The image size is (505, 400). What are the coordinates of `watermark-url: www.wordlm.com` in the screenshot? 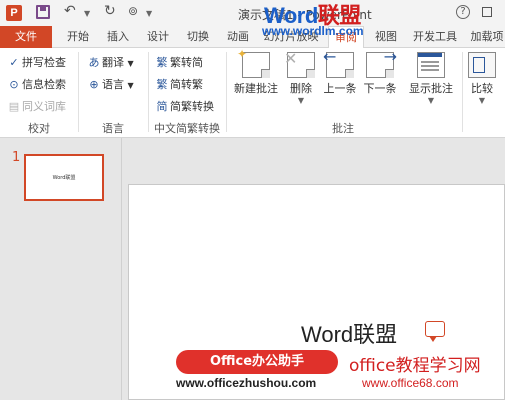 It's located at (313, 31).